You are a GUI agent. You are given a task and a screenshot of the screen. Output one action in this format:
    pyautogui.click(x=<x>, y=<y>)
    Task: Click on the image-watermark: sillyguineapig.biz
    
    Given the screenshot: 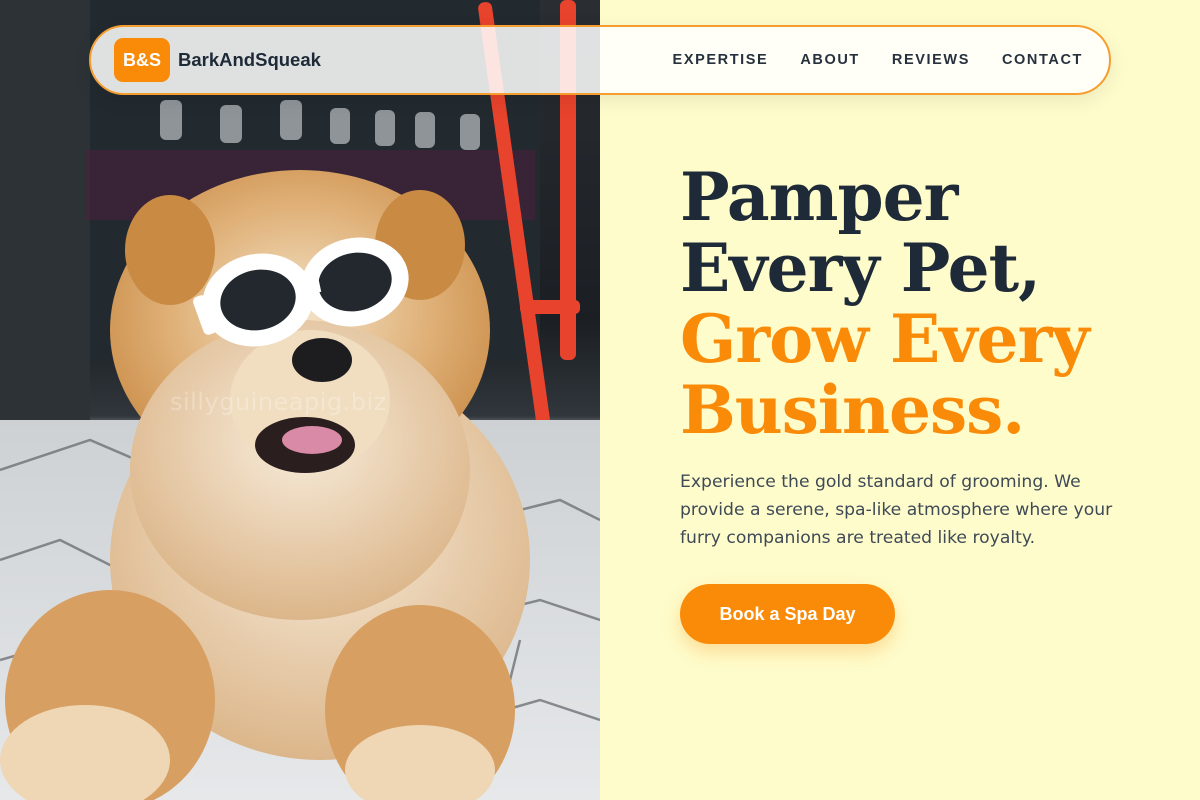 What is the action you would take?
    pyautogui.click(x=278, y=402)
    